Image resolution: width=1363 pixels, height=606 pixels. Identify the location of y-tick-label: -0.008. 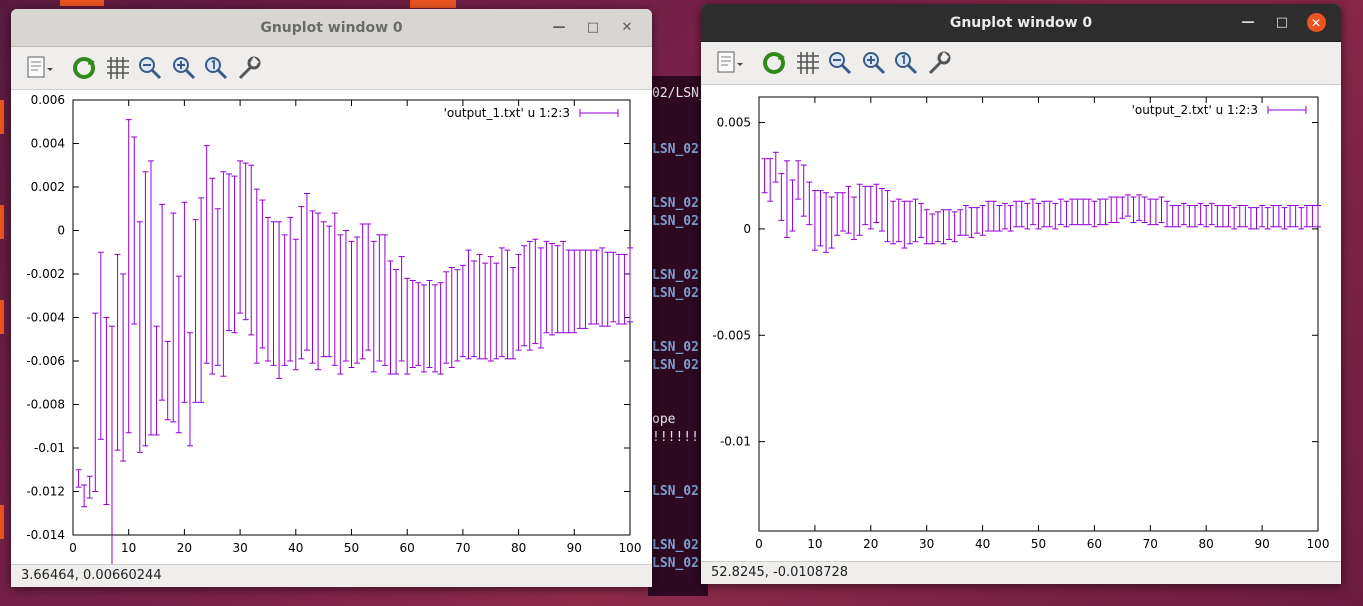
(45, 405).